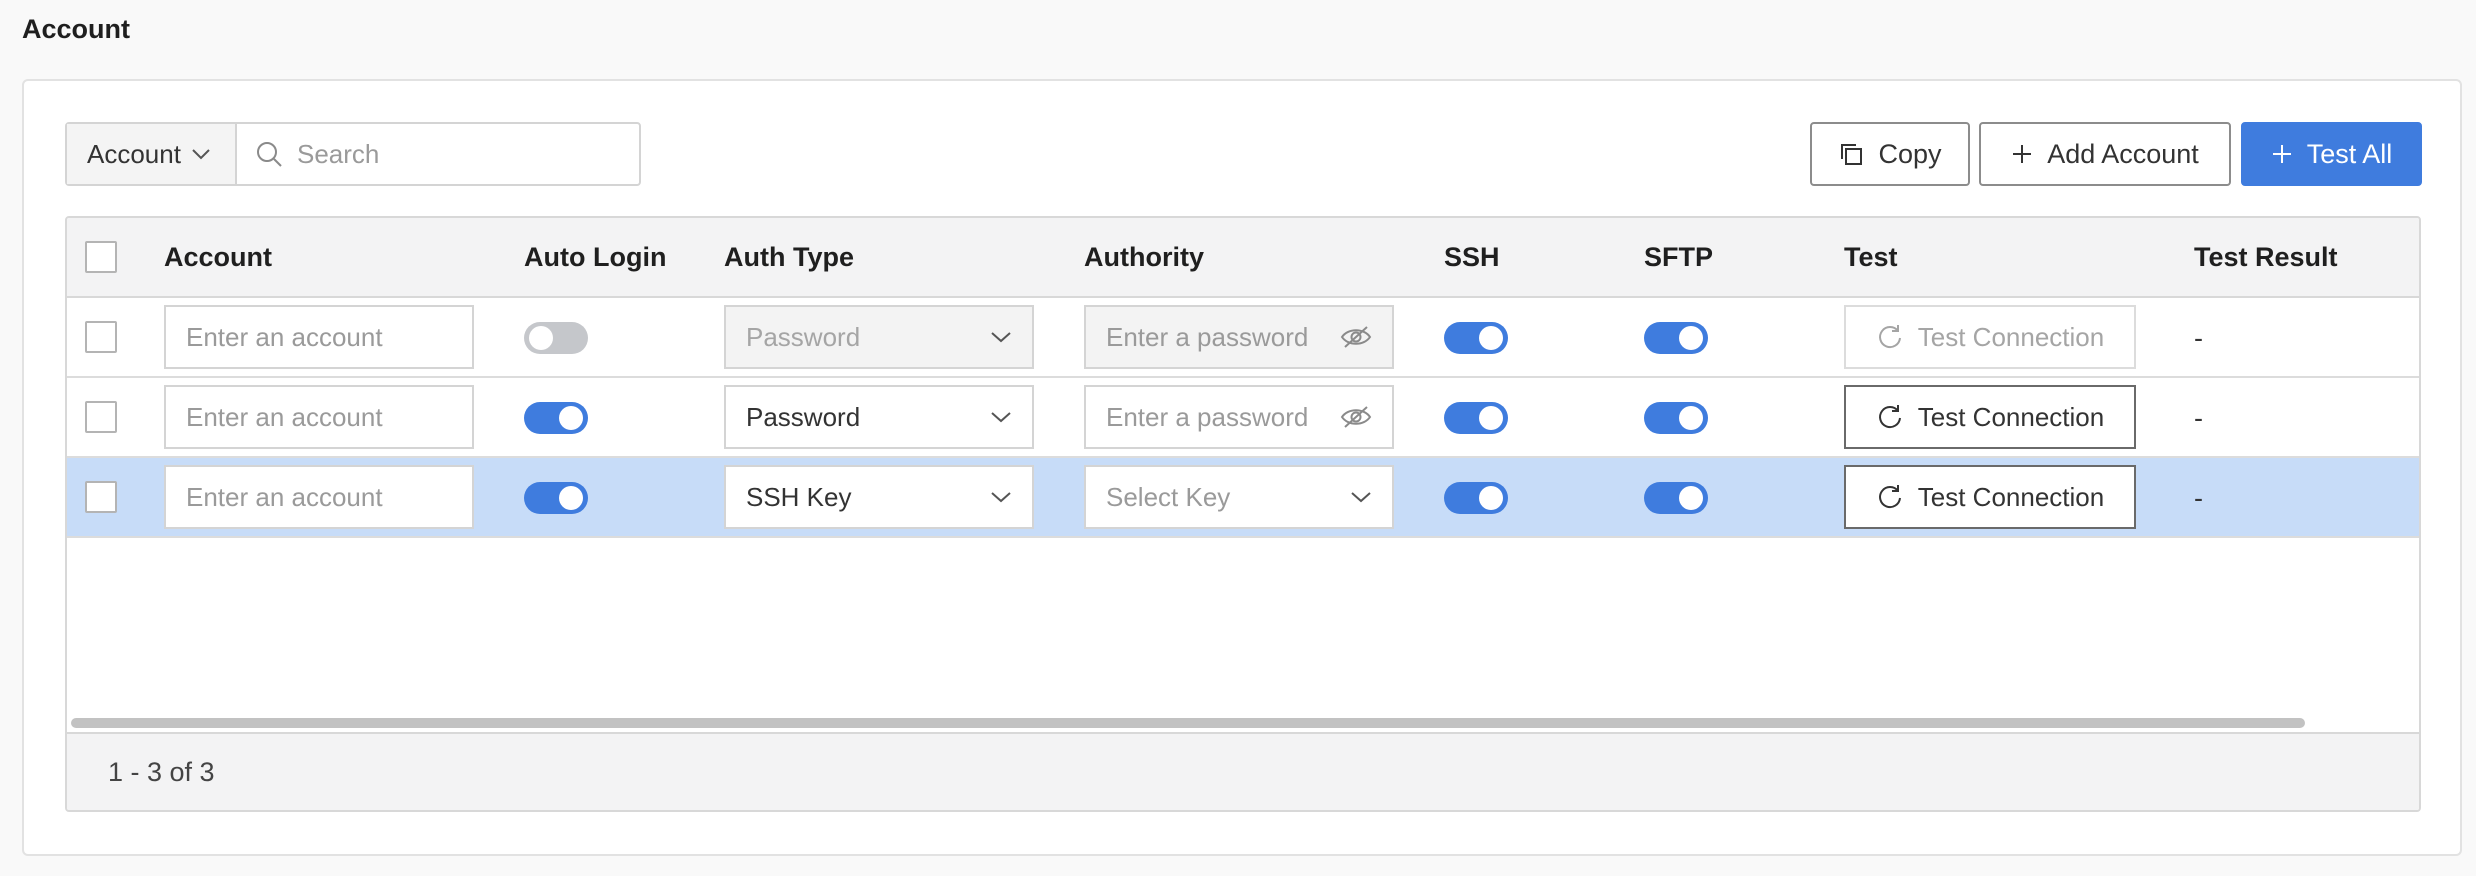 The height and width of the screenshot is (876, 2476). Describe the element at coordinates (1871, 257) in the screenshot. I see `column-header-test: Test` at that location.